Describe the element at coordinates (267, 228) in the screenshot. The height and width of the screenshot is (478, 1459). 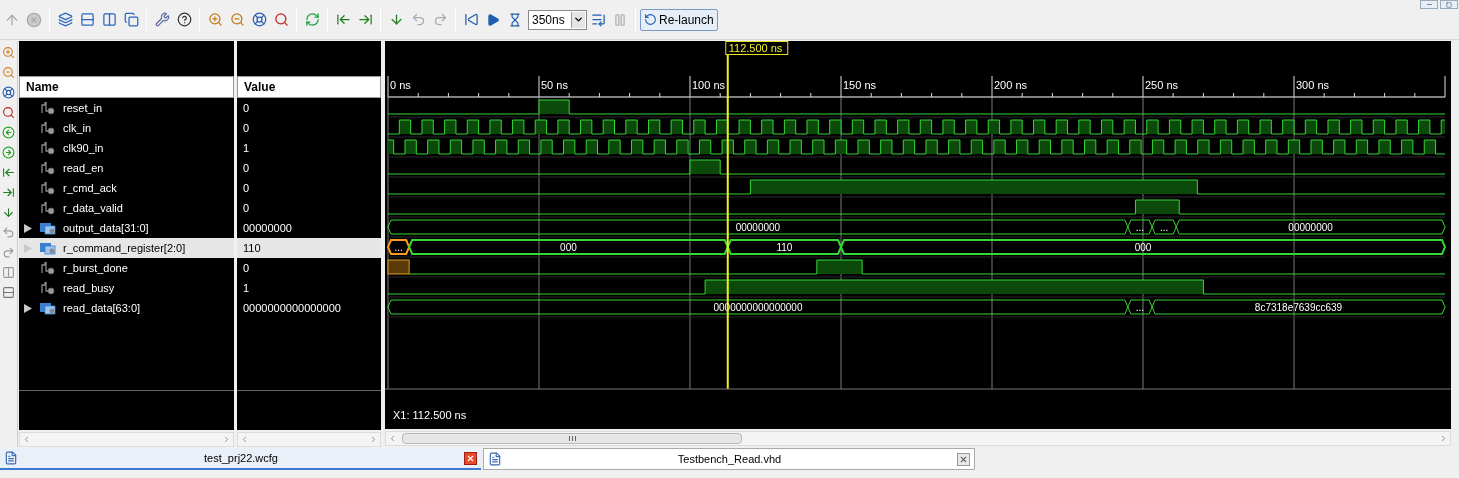
I see `signal-value: 00000000` at that location.